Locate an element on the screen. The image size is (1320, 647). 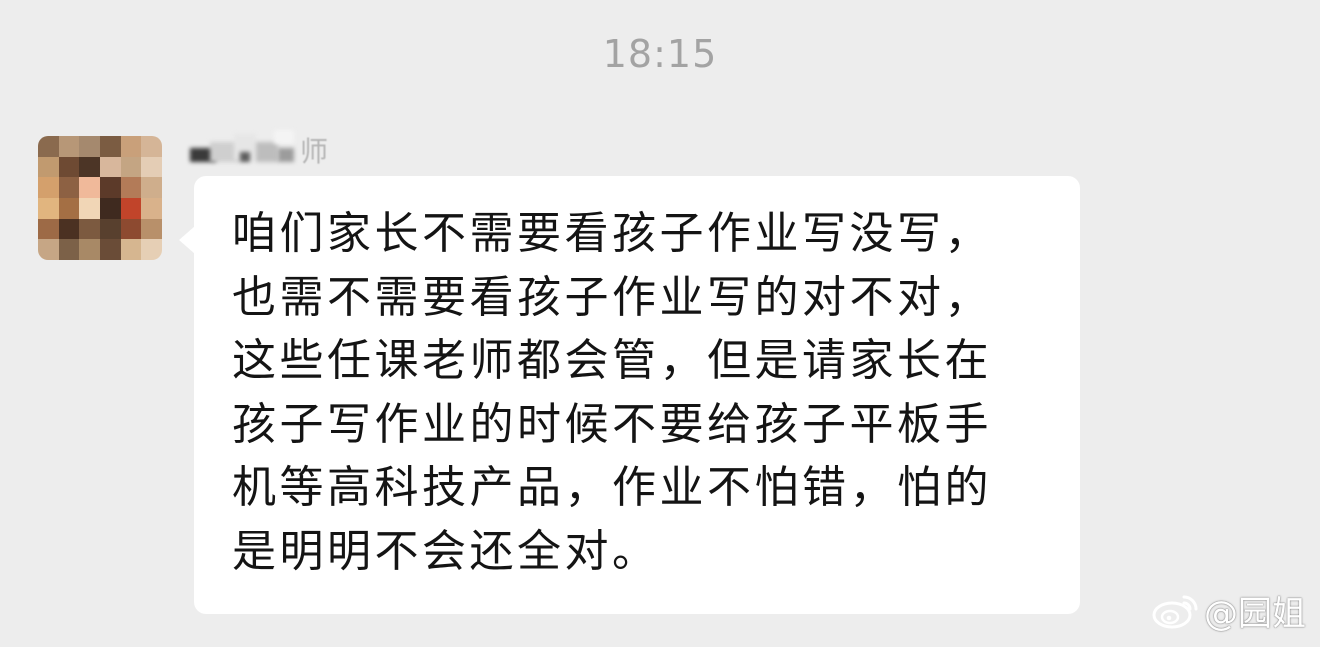
sender-name-visible-char: 师 is located at coordinates (314, 151).